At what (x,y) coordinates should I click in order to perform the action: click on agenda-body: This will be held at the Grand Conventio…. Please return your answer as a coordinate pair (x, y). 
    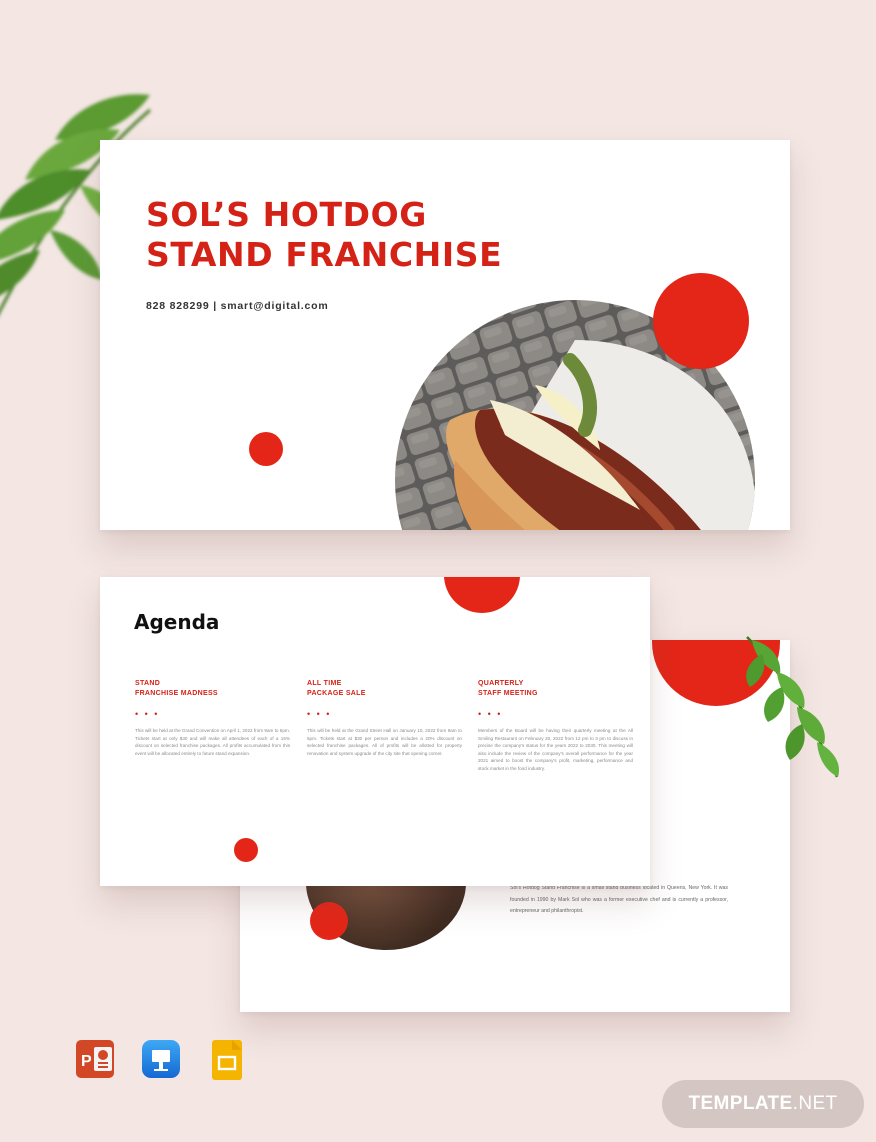
    Looking at the image, I should click on (212, 742).